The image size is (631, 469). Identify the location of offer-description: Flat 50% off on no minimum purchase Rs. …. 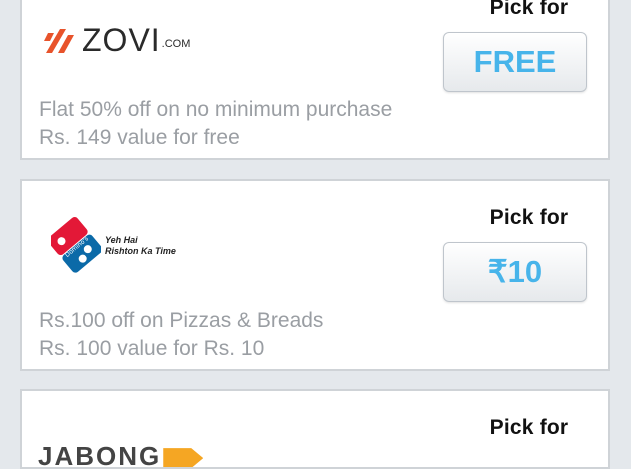
(215, 124).